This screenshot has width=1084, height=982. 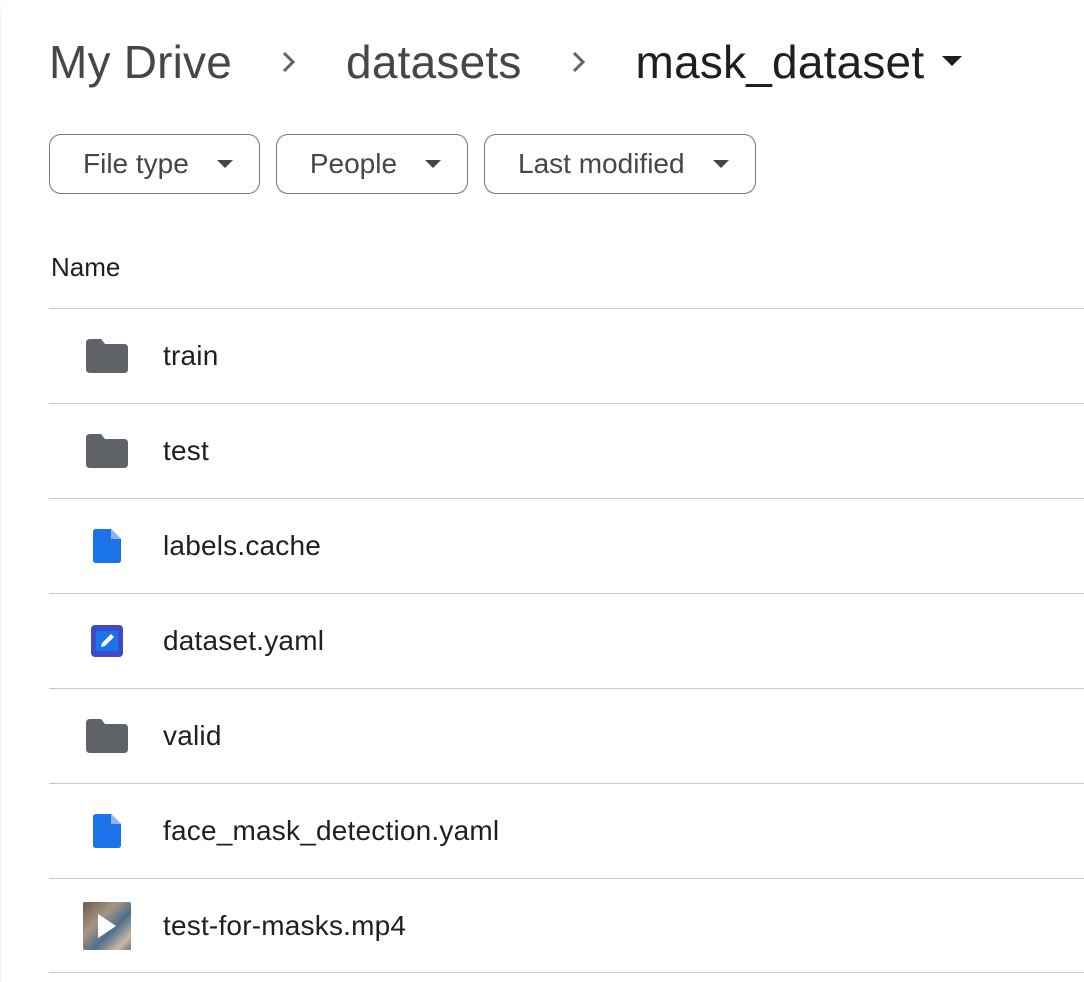 What do you see at coordinates (140, 62) in the screenshot?
I see `breadcrumb-my-drive: My Drive` at bounding box center [140, 62].